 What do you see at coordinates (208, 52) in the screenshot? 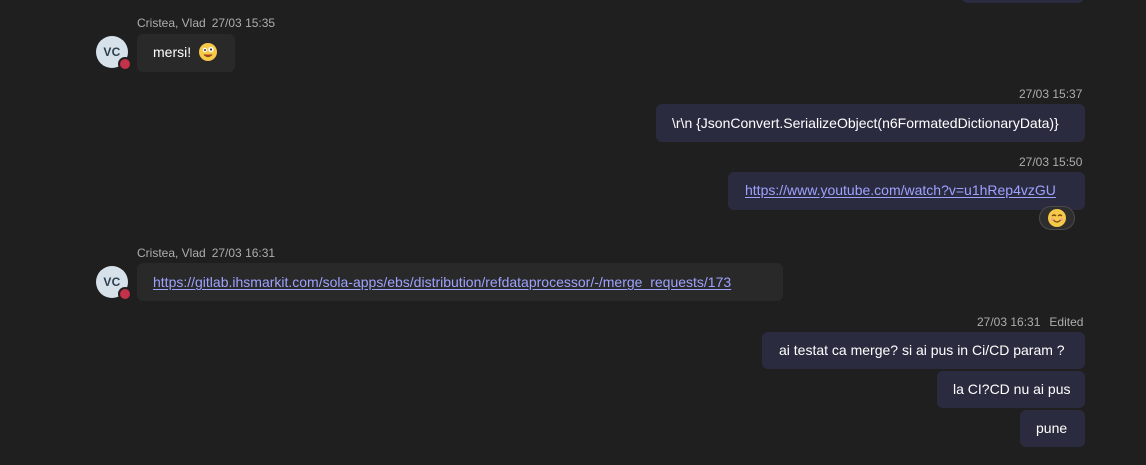
I see `zany-face-emoji-icon` at bounding box center [208, 52].